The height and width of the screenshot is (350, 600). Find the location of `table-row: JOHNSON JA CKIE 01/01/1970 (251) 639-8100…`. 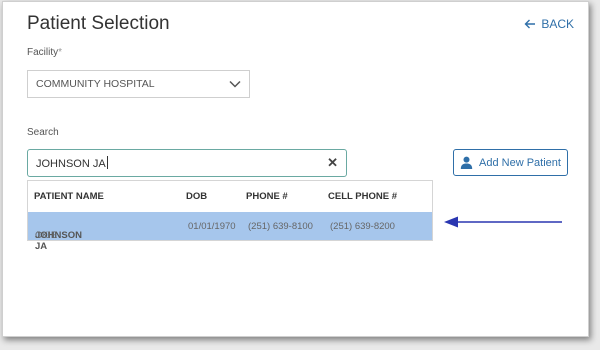

table-row: JOHNSON JA CKIE 01/01/1970 (251) 639-8100… is located at coordinates (230, 232).